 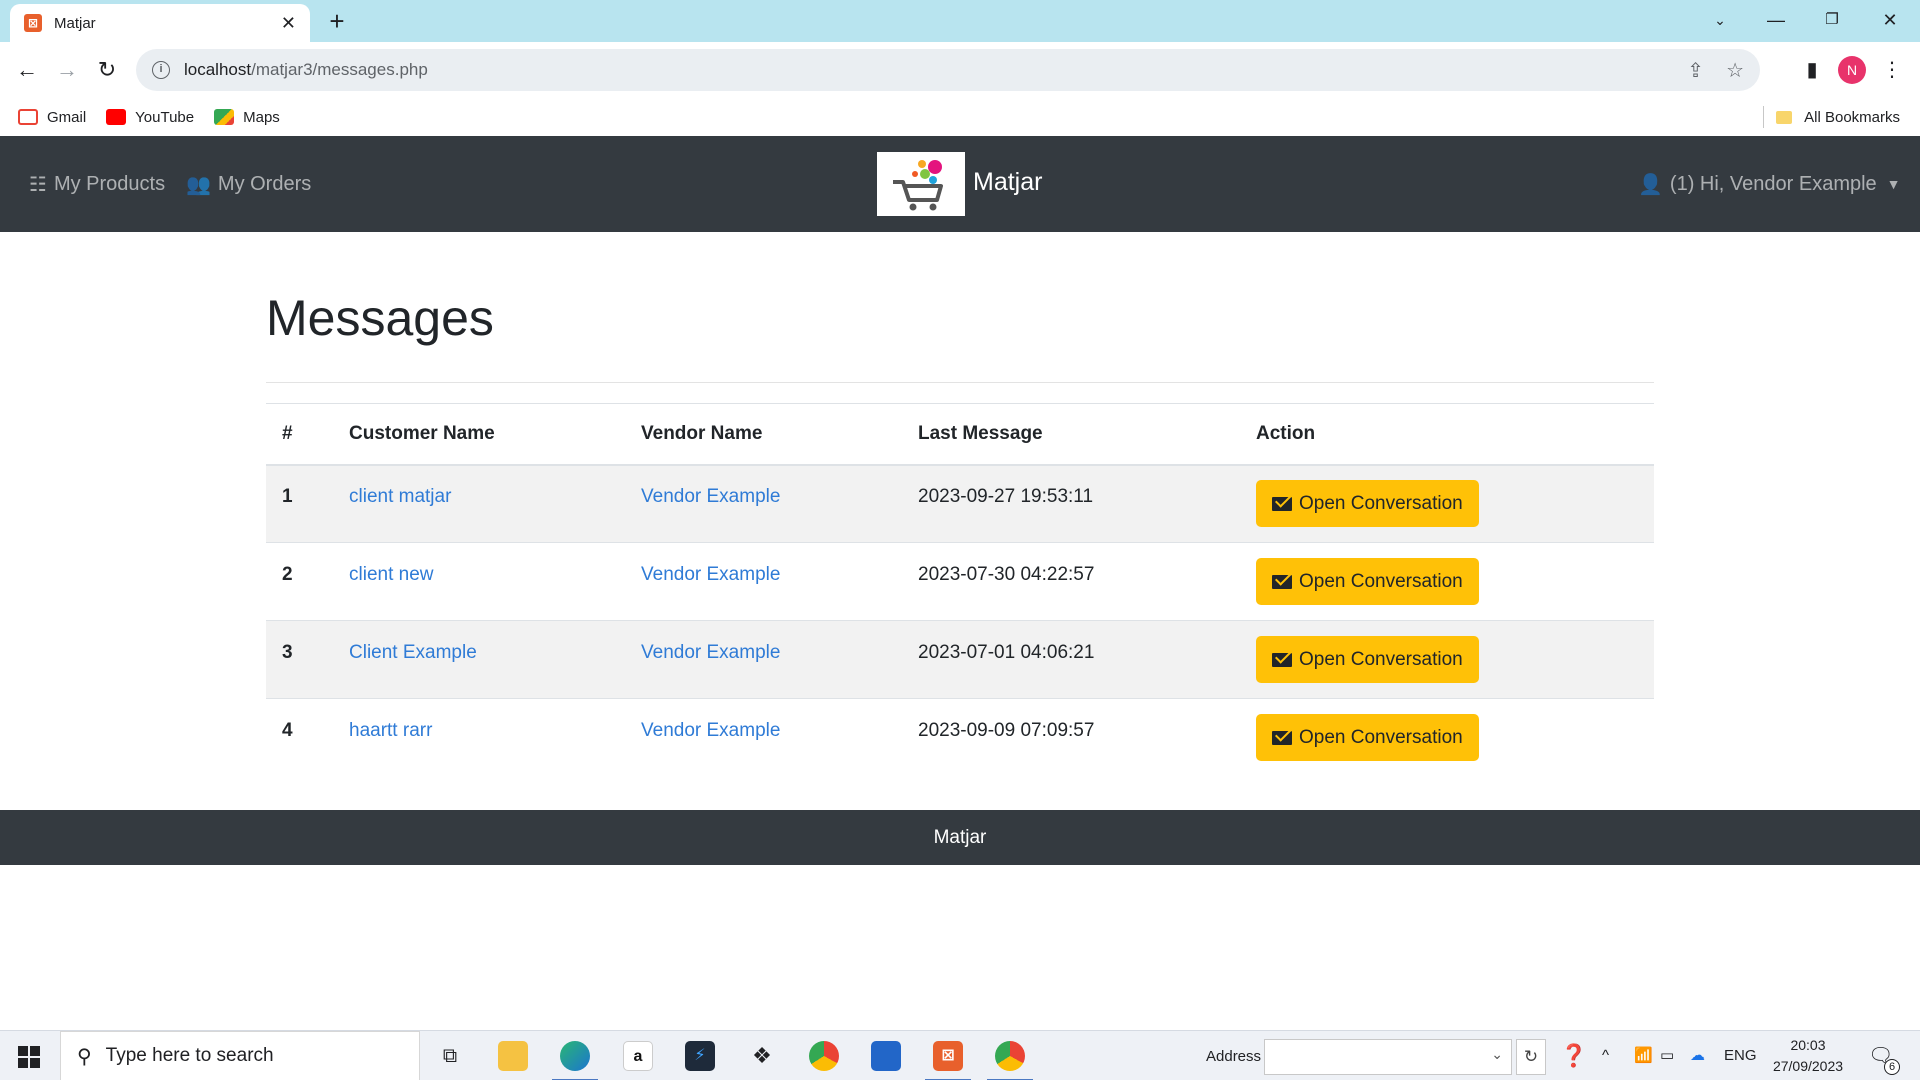 I want to click on close-window-icon: ✕, so click(x=1890, y=20).